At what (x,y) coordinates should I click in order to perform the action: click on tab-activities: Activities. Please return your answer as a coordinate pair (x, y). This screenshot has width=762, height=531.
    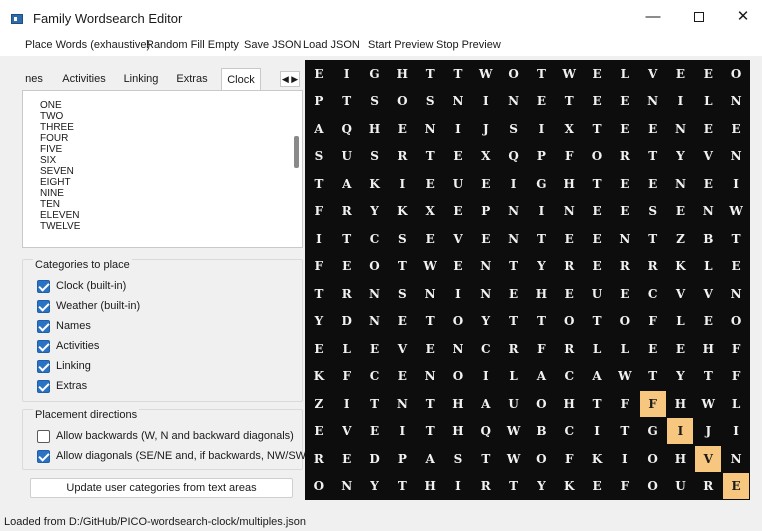
    Looking at the image, I should click on (84, 79).